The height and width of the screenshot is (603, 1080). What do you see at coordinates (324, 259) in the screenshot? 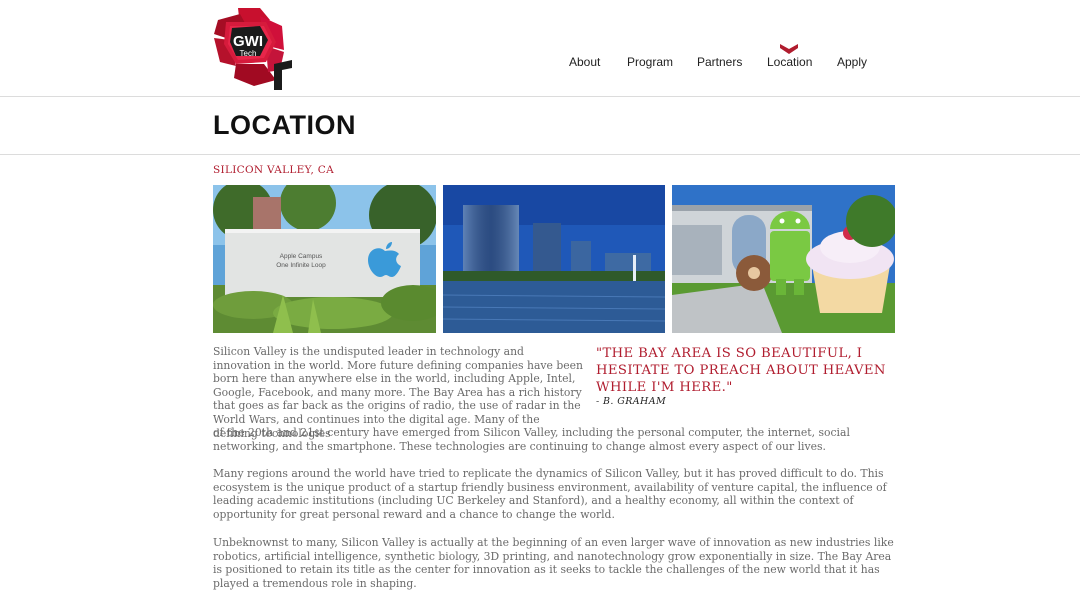
I see `photo-apple-campus: Apple Campus One Infinite Loop` at bounding box center [324, 259].